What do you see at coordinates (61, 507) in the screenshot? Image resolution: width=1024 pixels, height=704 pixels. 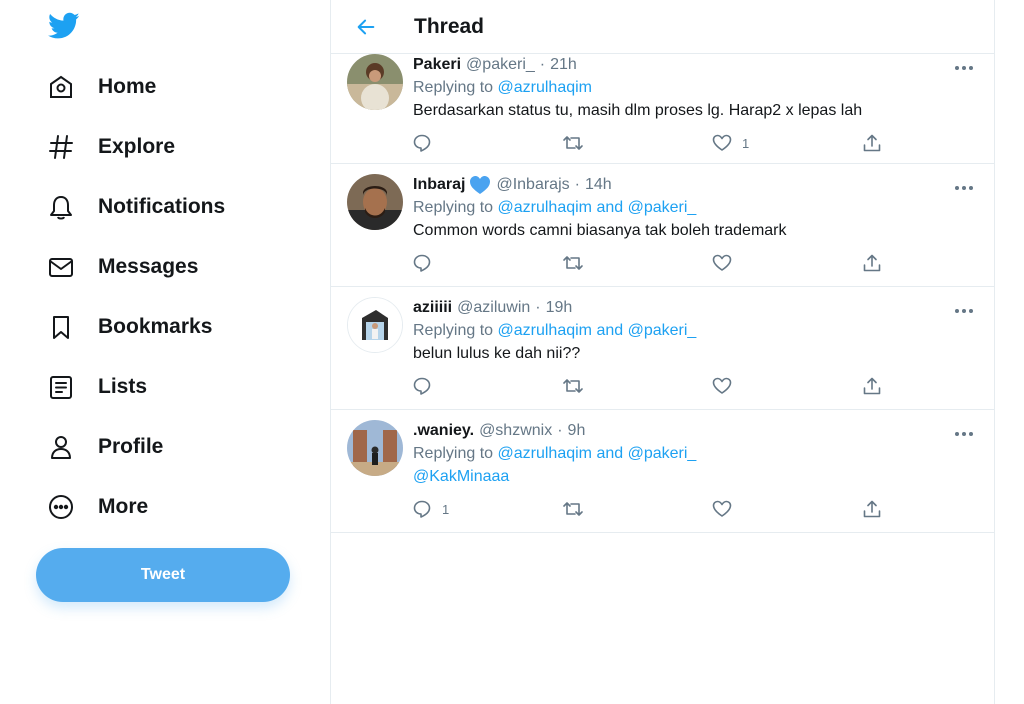 I see `more-circle-icon` at bounding box center [61, 507].